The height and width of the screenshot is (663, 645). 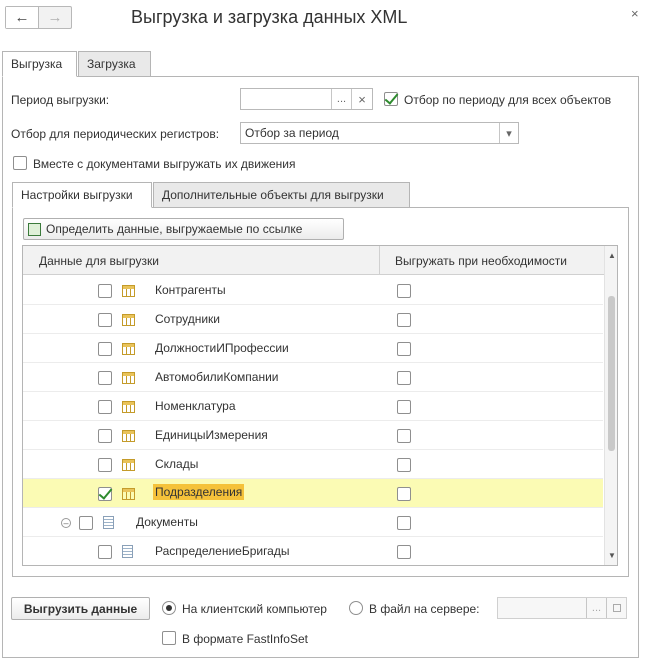 I want to click on tab-export: Выгрузка, so click(x=39, y=64).